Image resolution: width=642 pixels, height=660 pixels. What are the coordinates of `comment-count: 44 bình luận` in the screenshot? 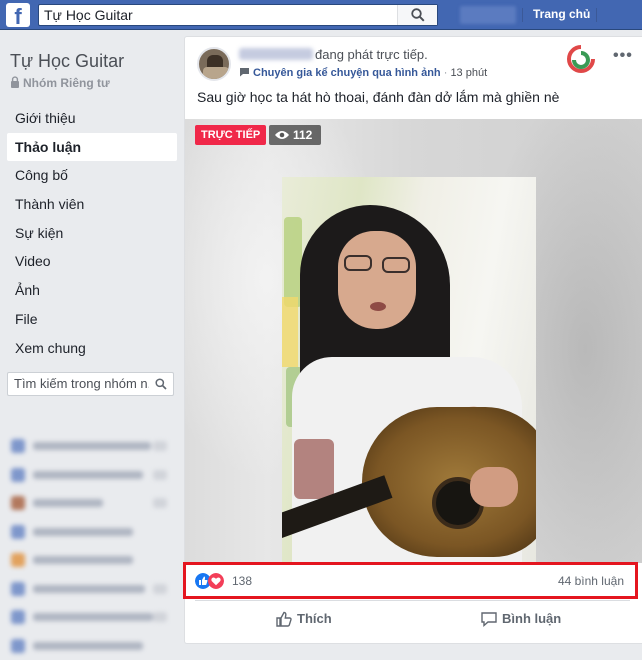 It's located at (582, 581).